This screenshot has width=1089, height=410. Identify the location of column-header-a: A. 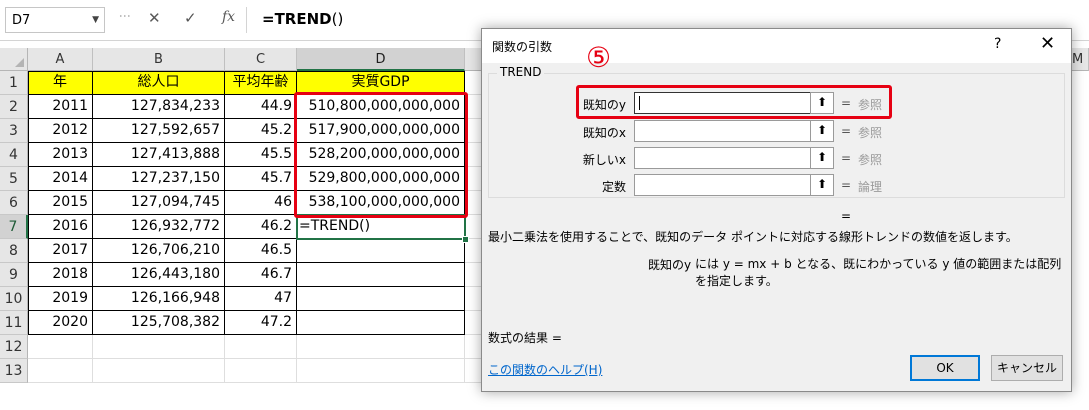
(60, 59).